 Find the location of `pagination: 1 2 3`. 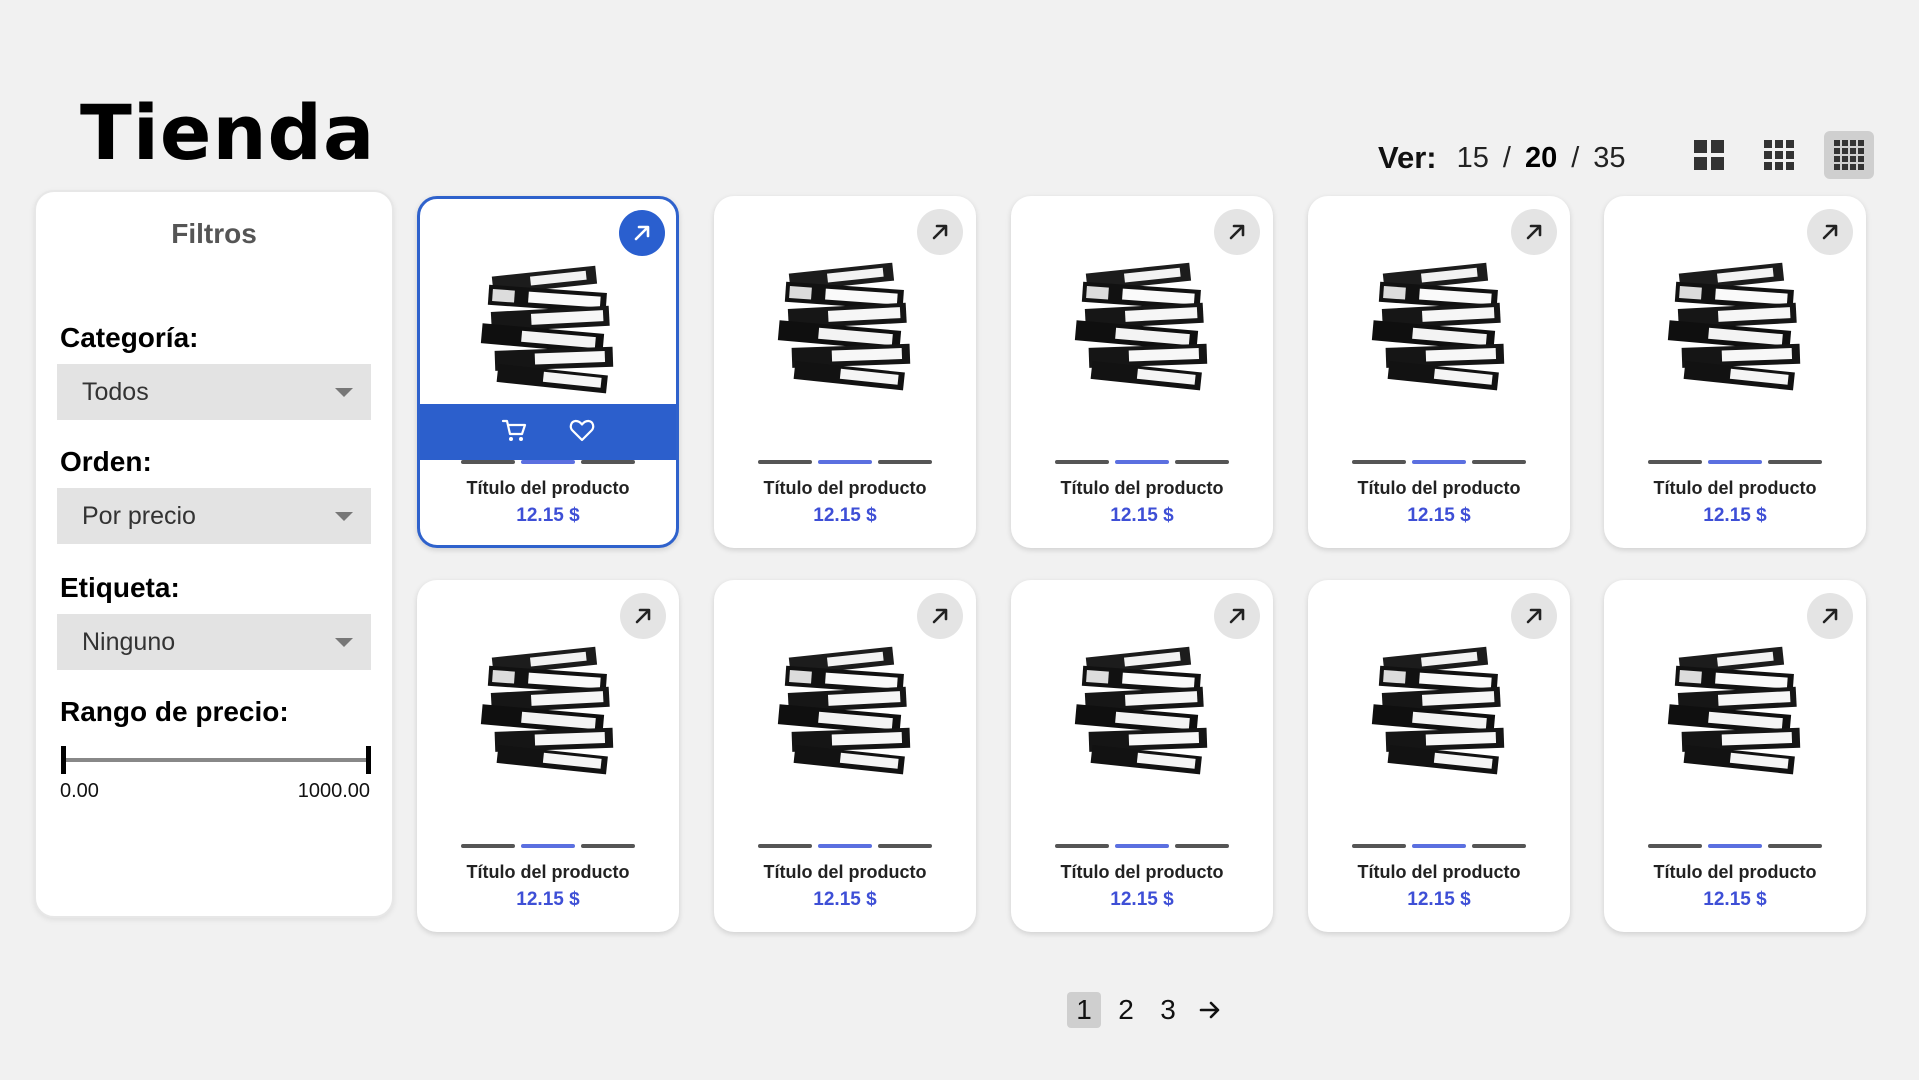

pagination: 1 2 3 is located at coordinates (1147, 1010).